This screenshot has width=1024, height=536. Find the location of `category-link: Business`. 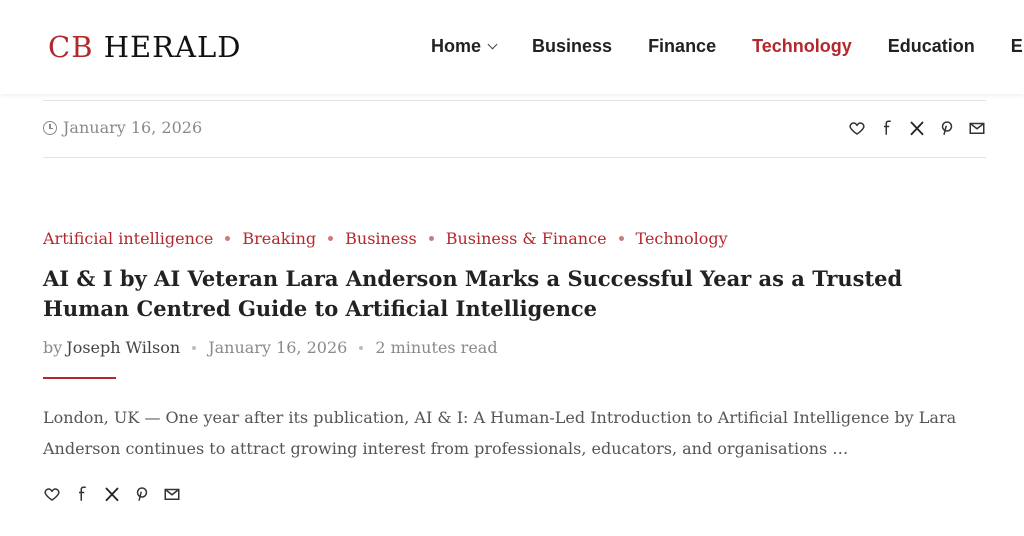

category-link: Business is located at coordinates (381, 238).